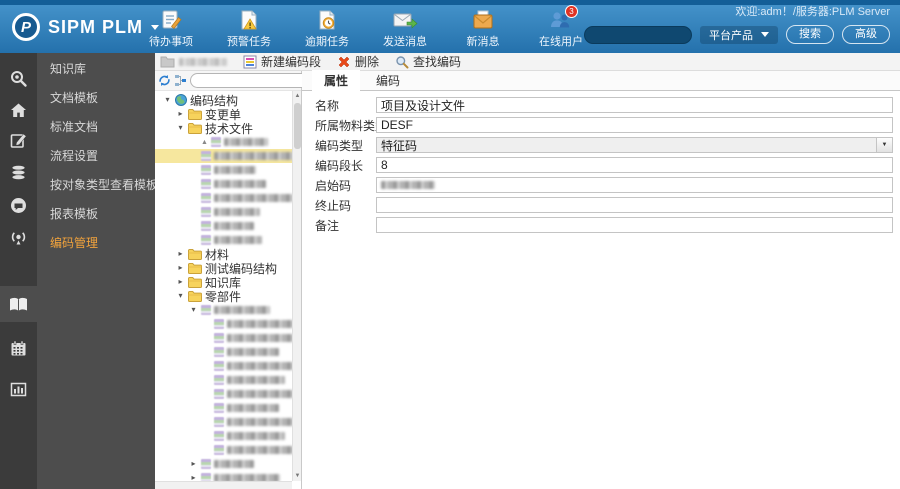 This screenshot has height=489, width=900. I want to click on scroll-down-icon: ▼, so click(297, 476).